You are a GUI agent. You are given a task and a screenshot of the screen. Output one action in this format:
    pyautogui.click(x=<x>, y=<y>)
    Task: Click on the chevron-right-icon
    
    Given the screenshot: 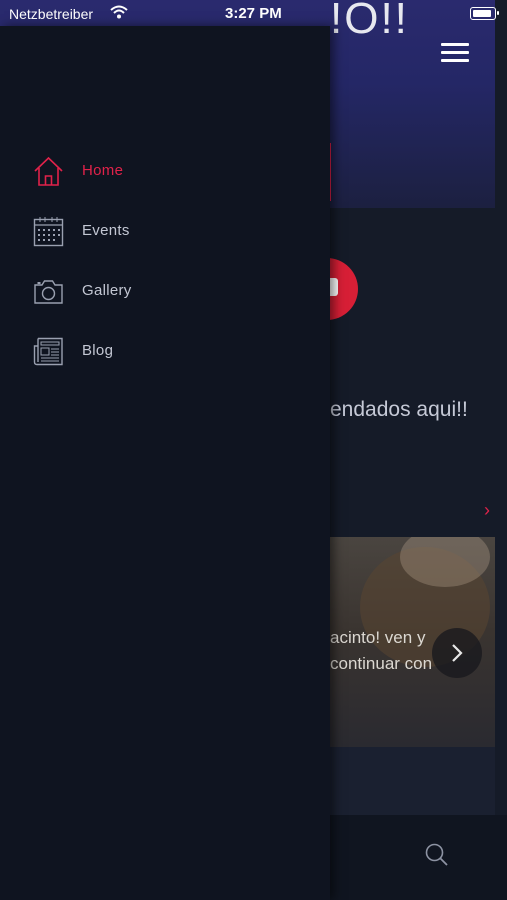 What is the action you would take?
    pyautogui.click(x=457, y=653)
    